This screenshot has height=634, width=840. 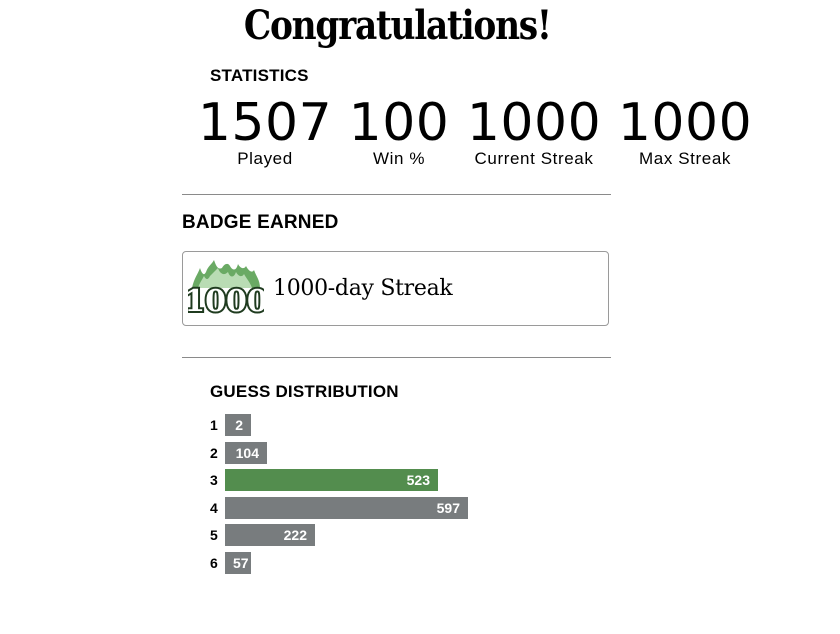 I want to click on statistics-heading: STATISTICS, so click(x=259, y=75).